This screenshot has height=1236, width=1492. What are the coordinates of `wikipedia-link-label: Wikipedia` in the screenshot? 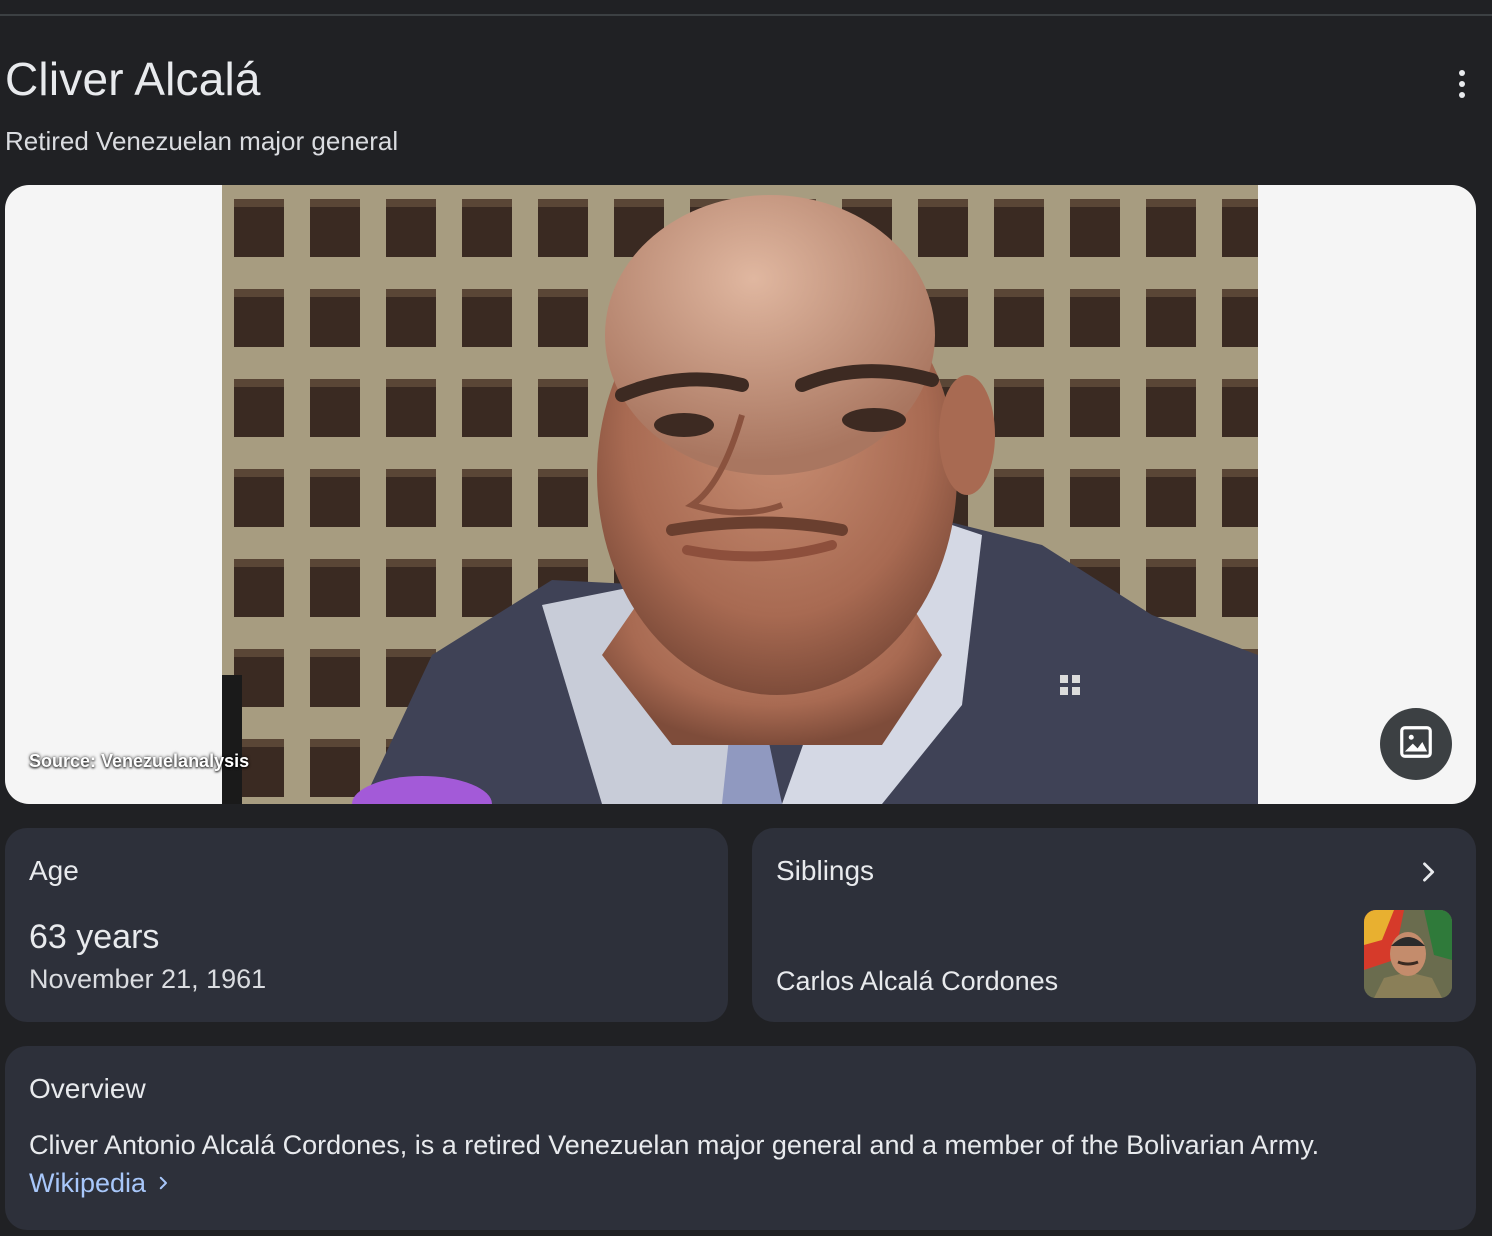 It's located at (87, 1183).